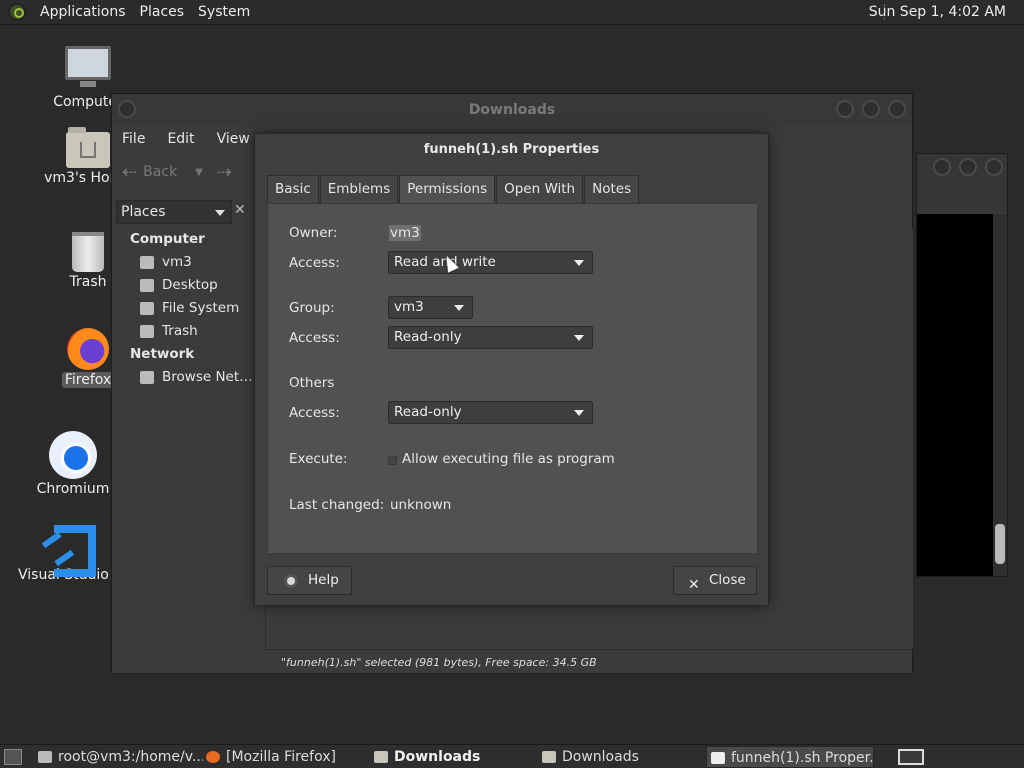  What do you see at coordinates (88, 66) in the screenshot?
I see `computer-icon` at bounding box center [88, 66].